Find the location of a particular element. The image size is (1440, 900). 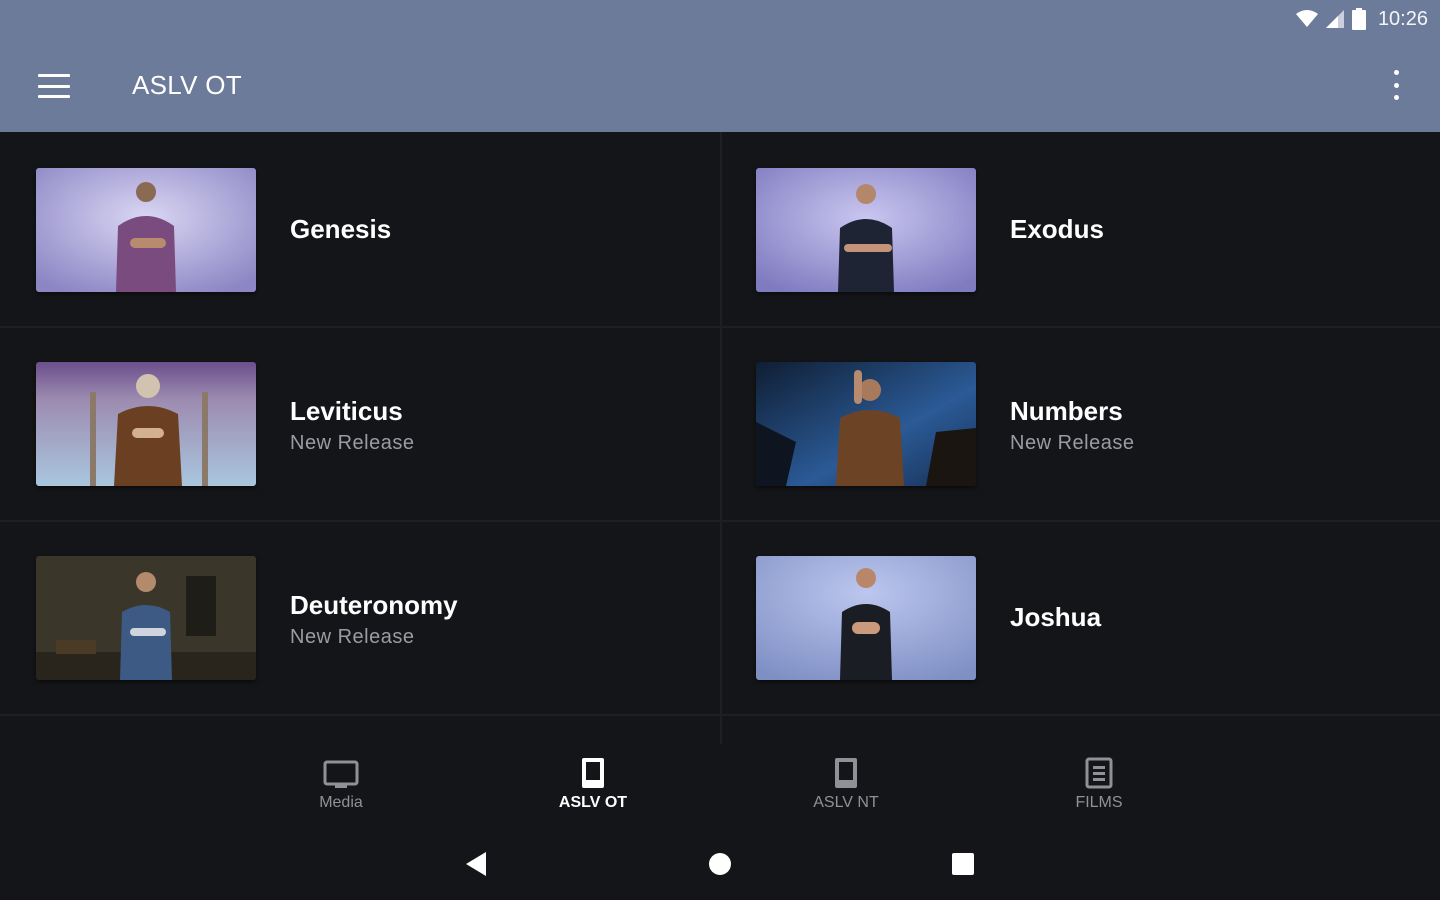

nav-tab-aslv-ot: ASLV OT is located at coordinates (593, 788).